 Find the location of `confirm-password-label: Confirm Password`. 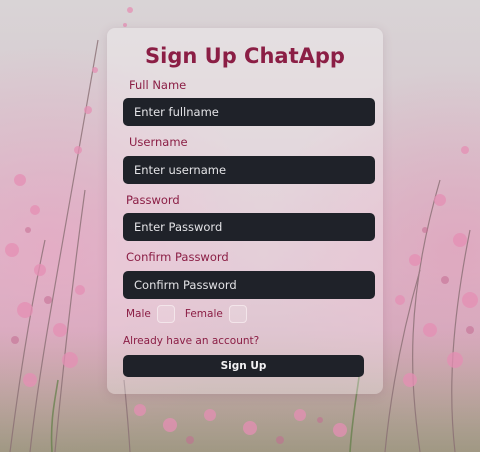

confirm-password-label: Confirm Password is located at coordinates (177, 257).